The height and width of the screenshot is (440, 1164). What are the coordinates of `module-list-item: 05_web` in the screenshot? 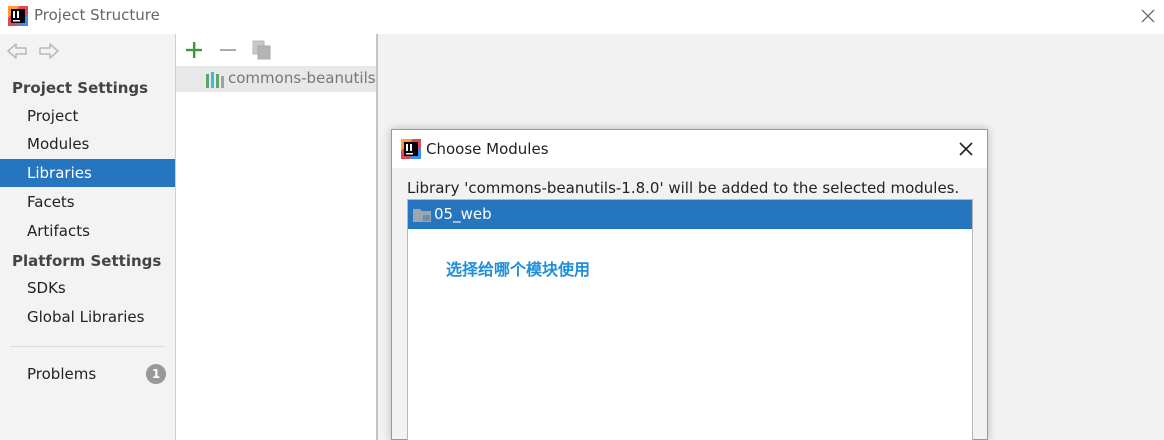 It's located at (690, 214).